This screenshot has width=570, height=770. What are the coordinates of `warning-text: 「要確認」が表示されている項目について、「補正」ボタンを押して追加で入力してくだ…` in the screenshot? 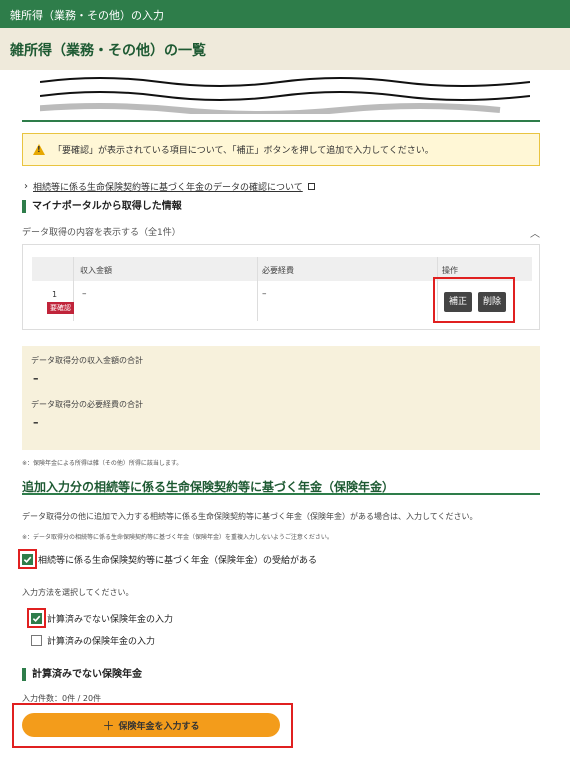 It's located at (243, 151).